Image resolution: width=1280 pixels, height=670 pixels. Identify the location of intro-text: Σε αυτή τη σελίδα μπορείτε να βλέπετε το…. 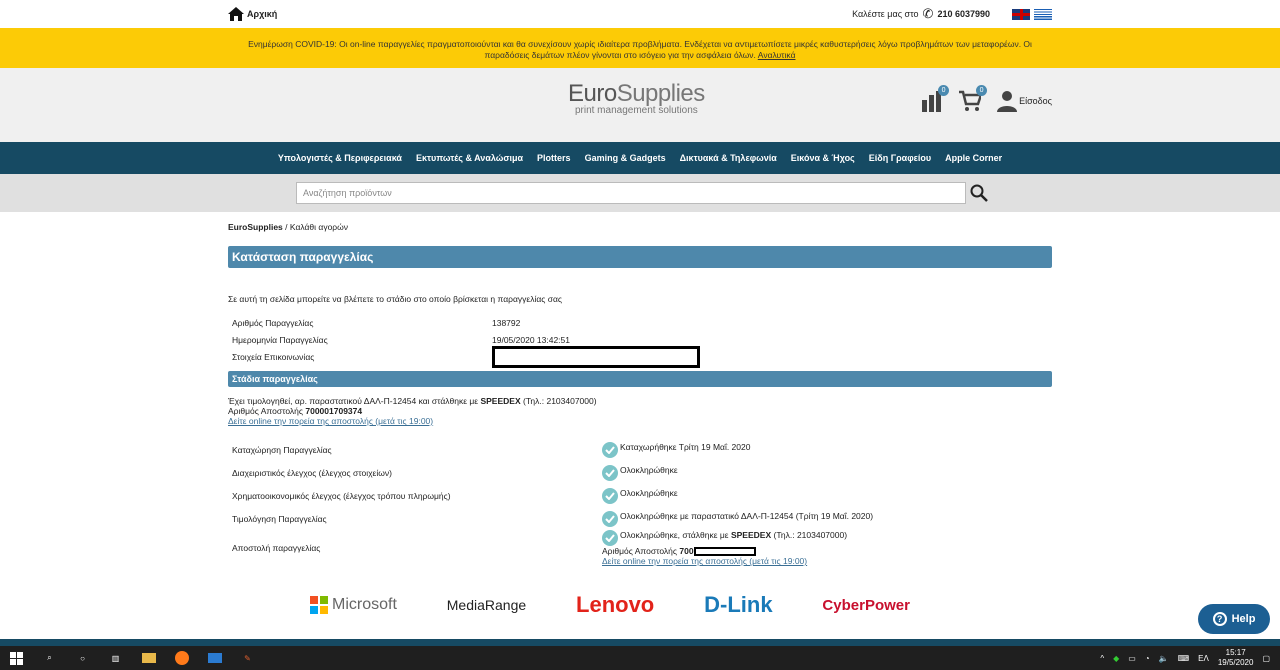
(395, 299).